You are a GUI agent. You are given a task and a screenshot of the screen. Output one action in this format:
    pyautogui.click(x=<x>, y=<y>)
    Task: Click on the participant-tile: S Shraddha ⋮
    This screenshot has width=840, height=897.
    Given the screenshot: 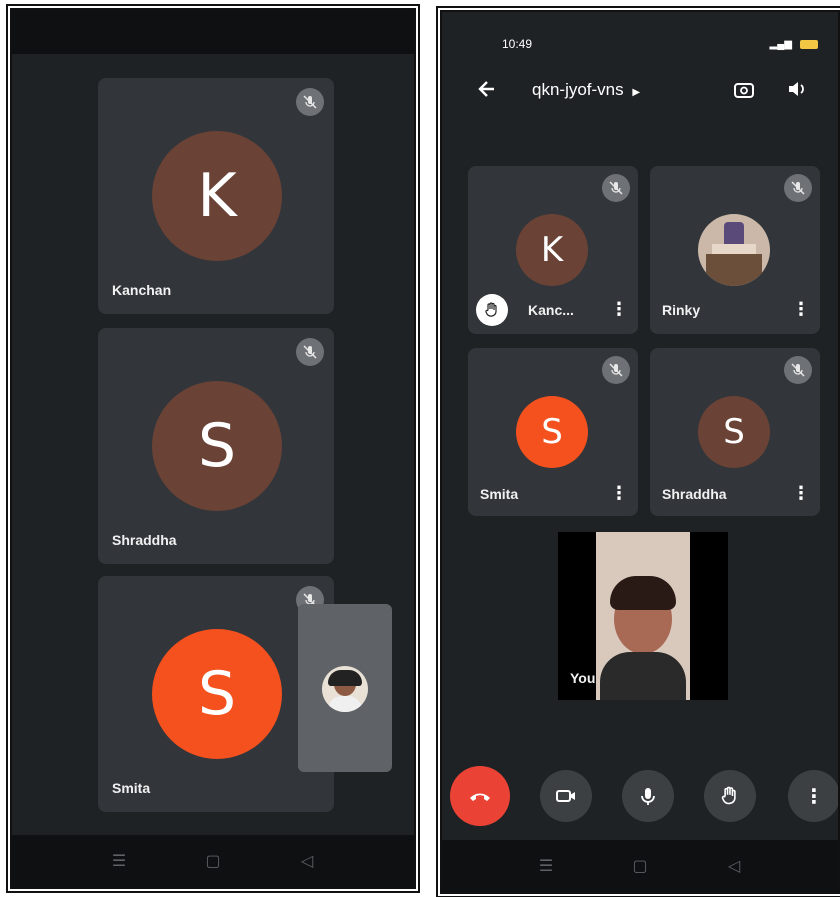 What is the action you would take?
    pyautogui.click(x=735, y=432)
    